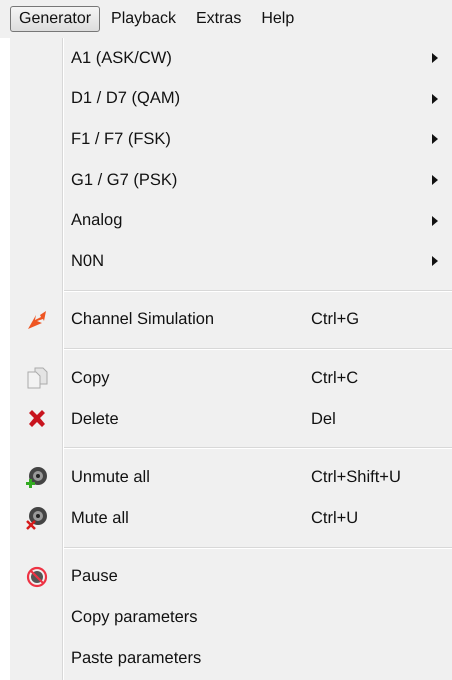 Image resolution: width=452 pixels, height=680 pixels. What do you see at coordinates (95, 576) in the screenshot?
I see `menu-item-label: Pause` at bounding box center [95, 576].